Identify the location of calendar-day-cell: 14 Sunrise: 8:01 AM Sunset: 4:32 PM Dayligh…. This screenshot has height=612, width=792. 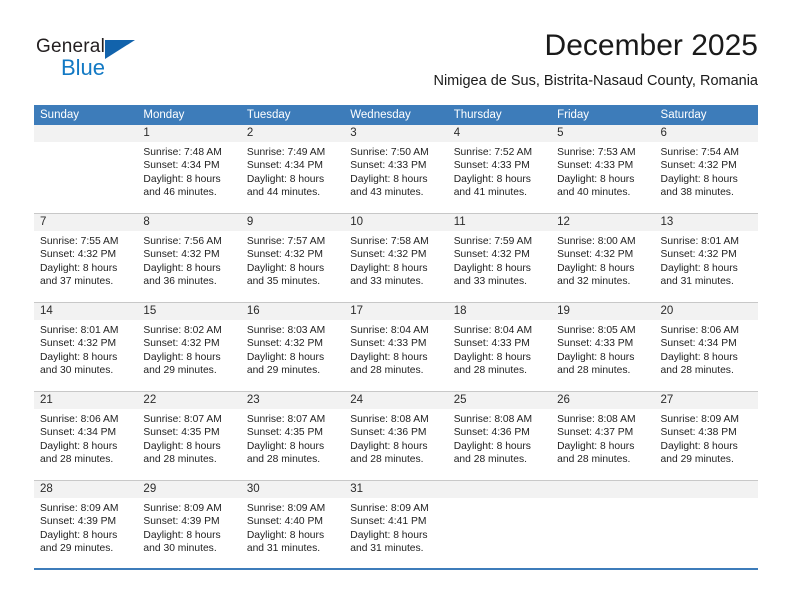
(86, 347).